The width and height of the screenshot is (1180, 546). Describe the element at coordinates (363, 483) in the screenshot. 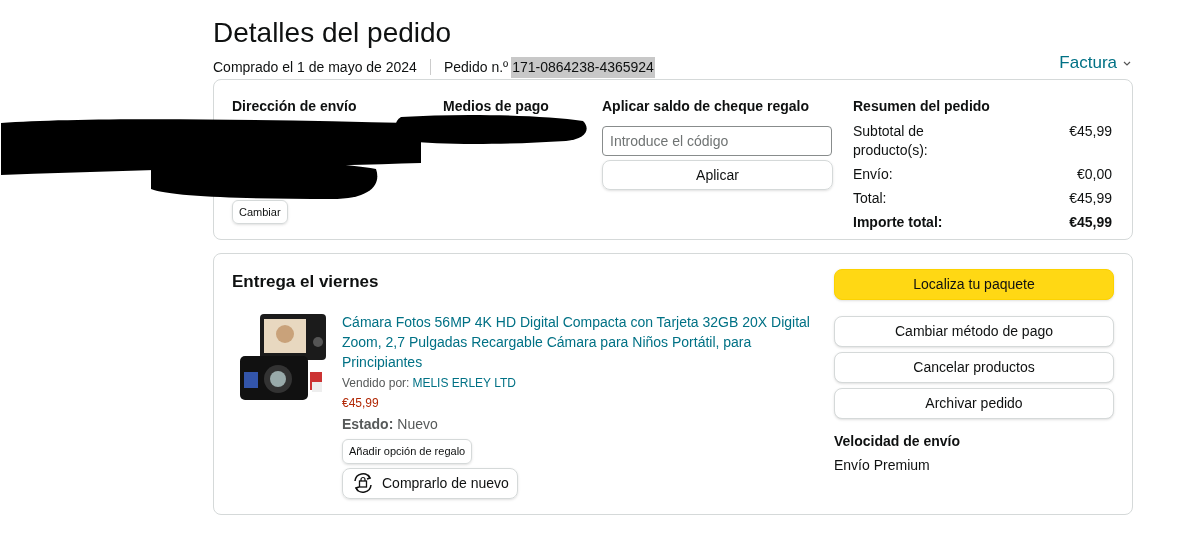

I see `repeat-bag-icon` at that location.